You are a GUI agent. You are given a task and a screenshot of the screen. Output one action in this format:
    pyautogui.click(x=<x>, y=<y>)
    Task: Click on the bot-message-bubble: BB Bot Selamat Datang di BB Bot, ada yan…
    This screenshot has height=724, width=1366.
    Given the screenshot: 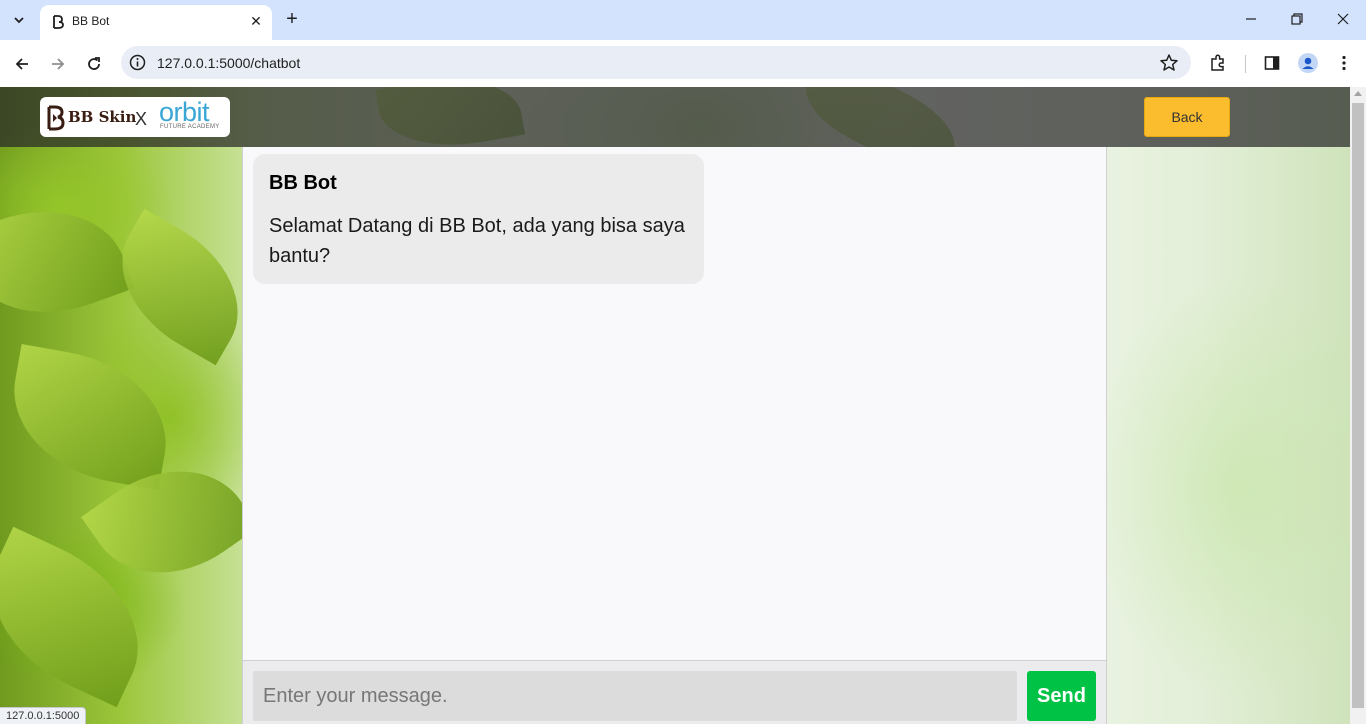 What is the action you would take?
    pyautogui.click(x=478, y=219)
    